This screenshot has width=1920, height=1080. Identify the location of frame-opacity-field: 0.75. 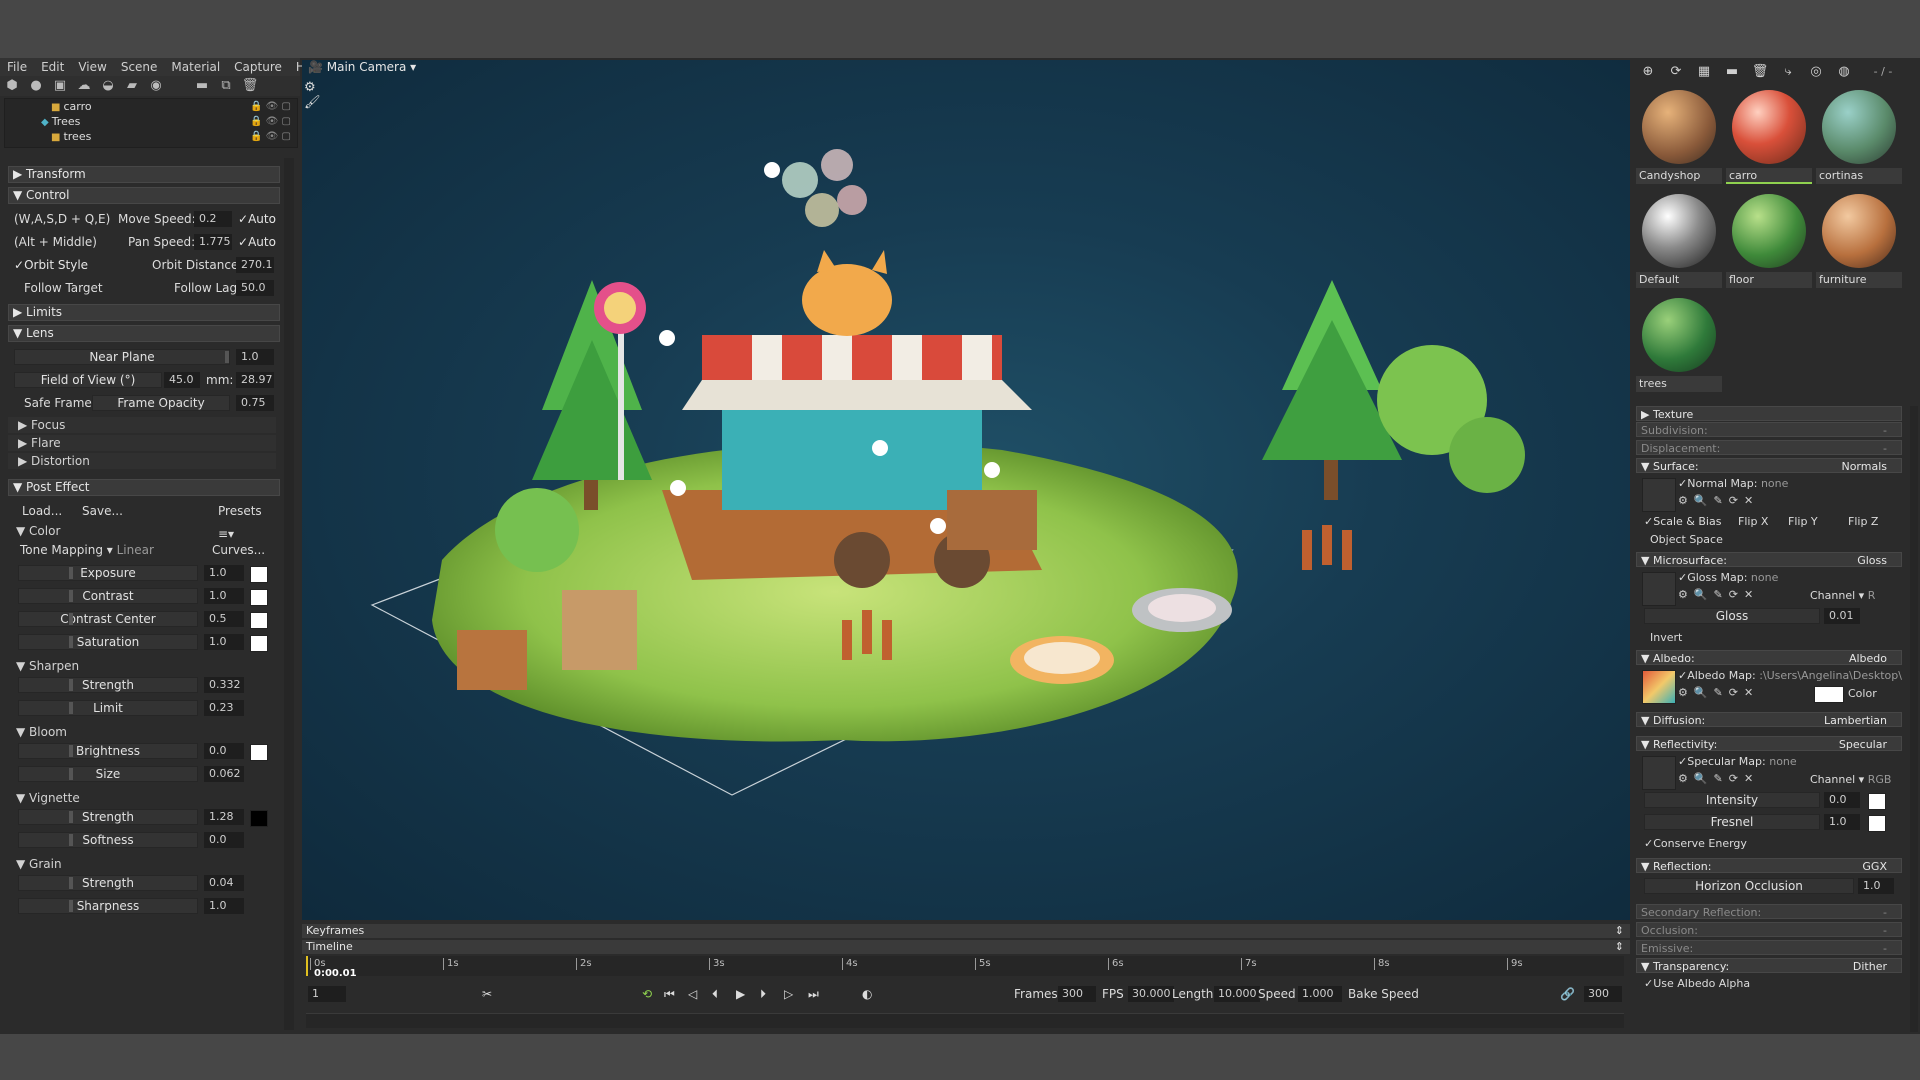
(255, 403).